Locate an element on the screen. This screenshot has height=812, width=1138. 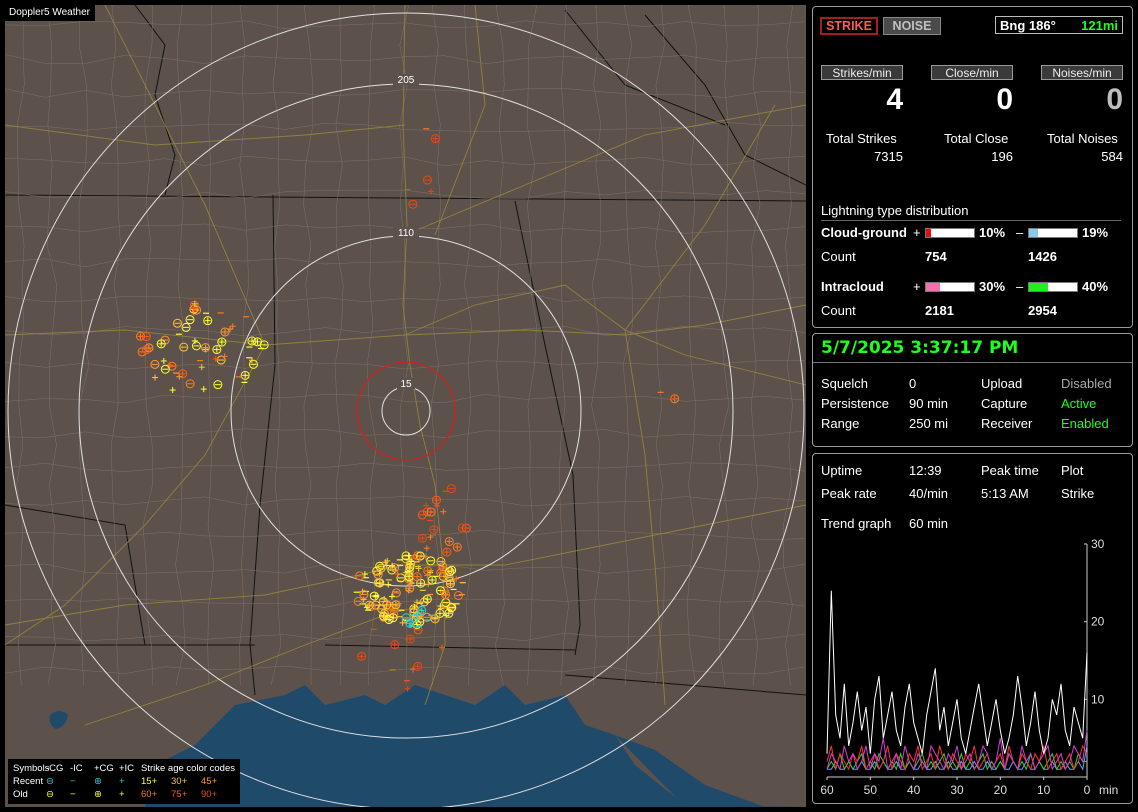
range-label: Range is located at coordinates (840, 423).